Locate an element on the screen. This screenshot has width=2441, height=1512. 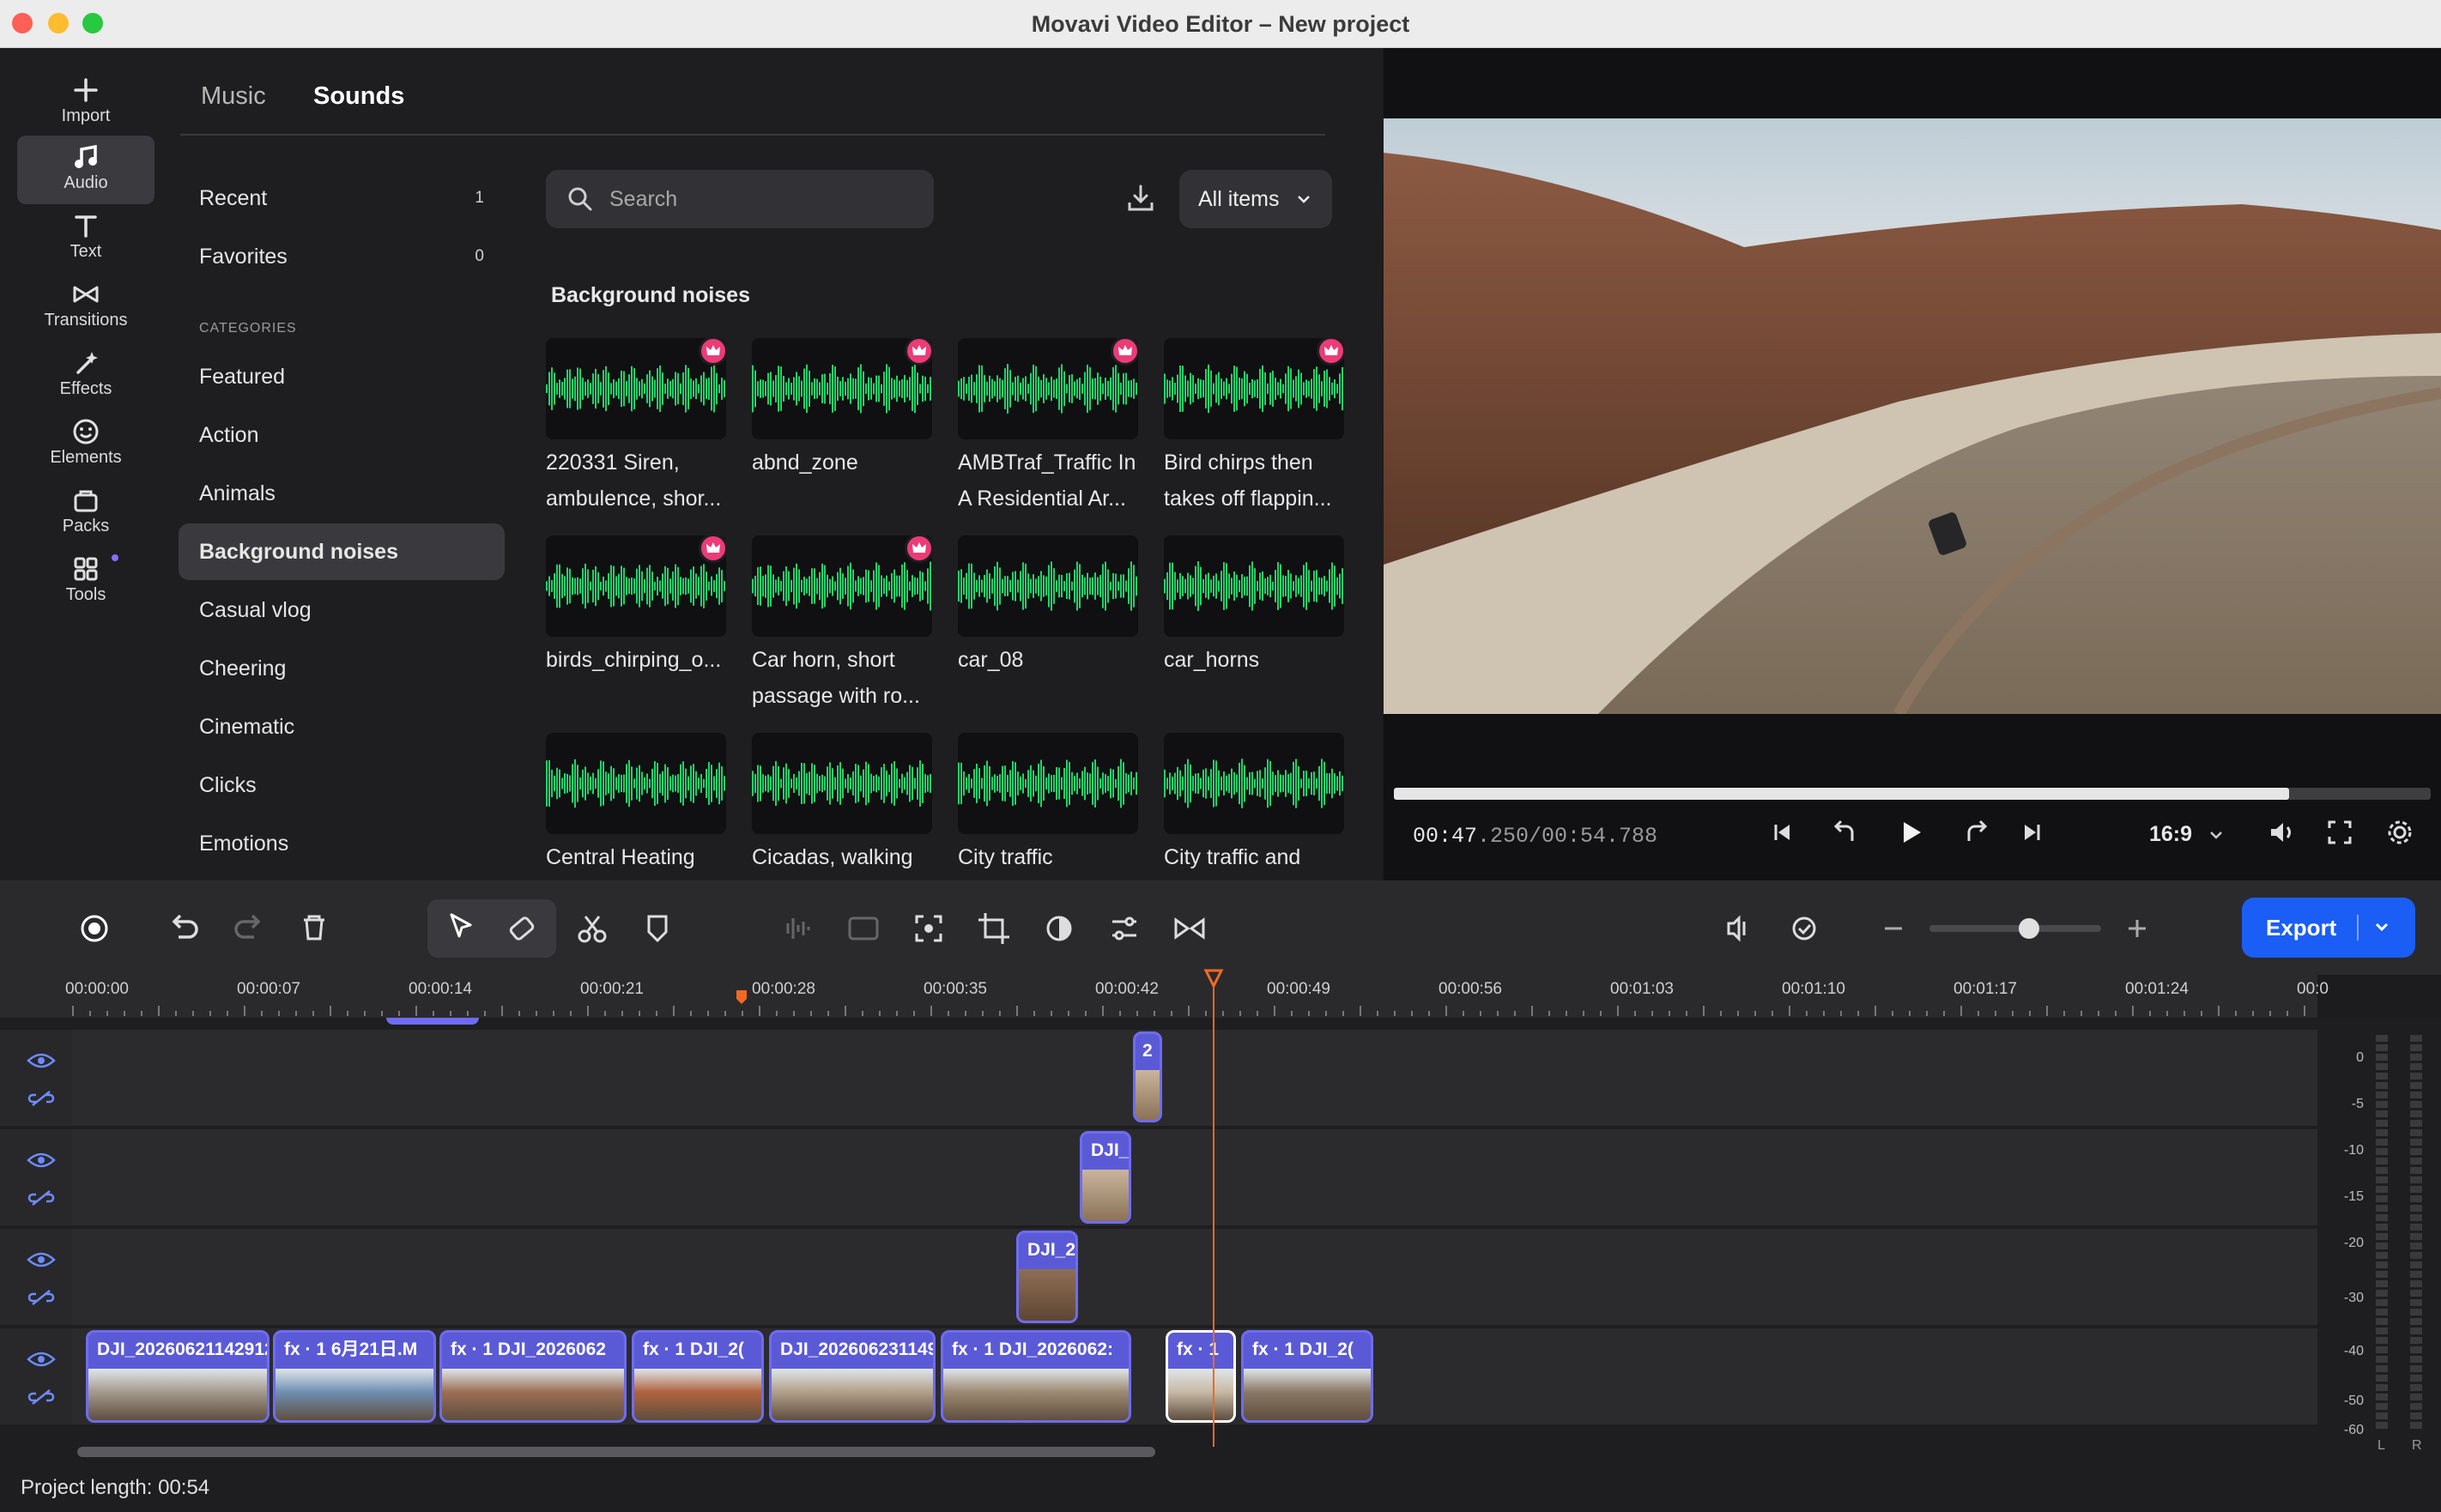
search-box: Search is located at coordinates (740, 199).